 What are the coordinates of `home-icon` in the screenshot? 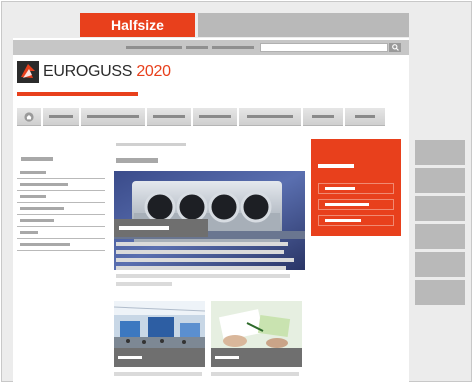 It's located at (29, 116).